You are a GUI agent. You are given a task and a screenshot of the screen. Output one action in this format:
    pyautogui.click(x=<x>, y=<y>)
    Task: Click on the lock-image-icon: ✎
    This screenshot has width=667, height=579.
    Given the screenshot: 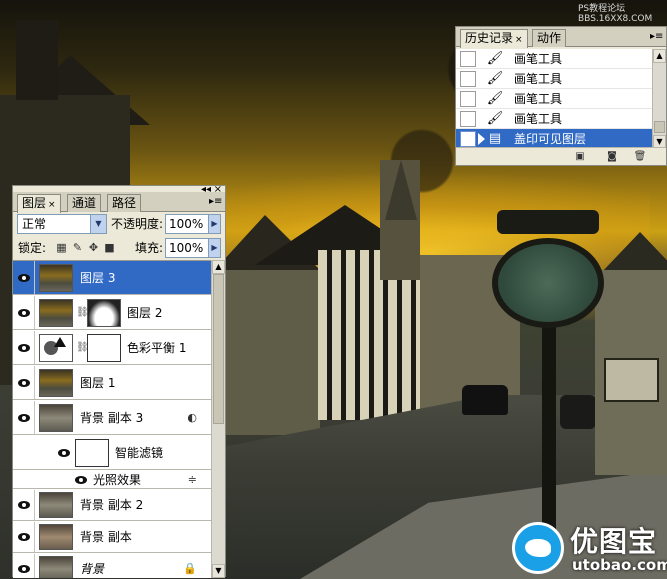 What is the action you would take?
    pyautogui.click(x=77, y=248)
    